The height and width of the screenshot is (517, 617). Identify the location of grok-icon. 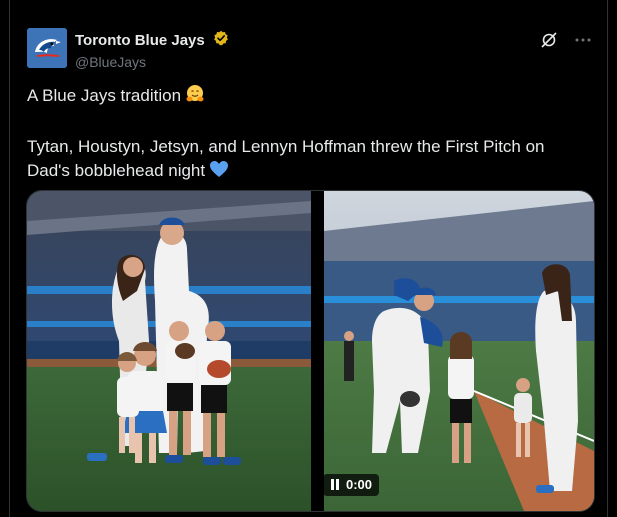
(549, 42).